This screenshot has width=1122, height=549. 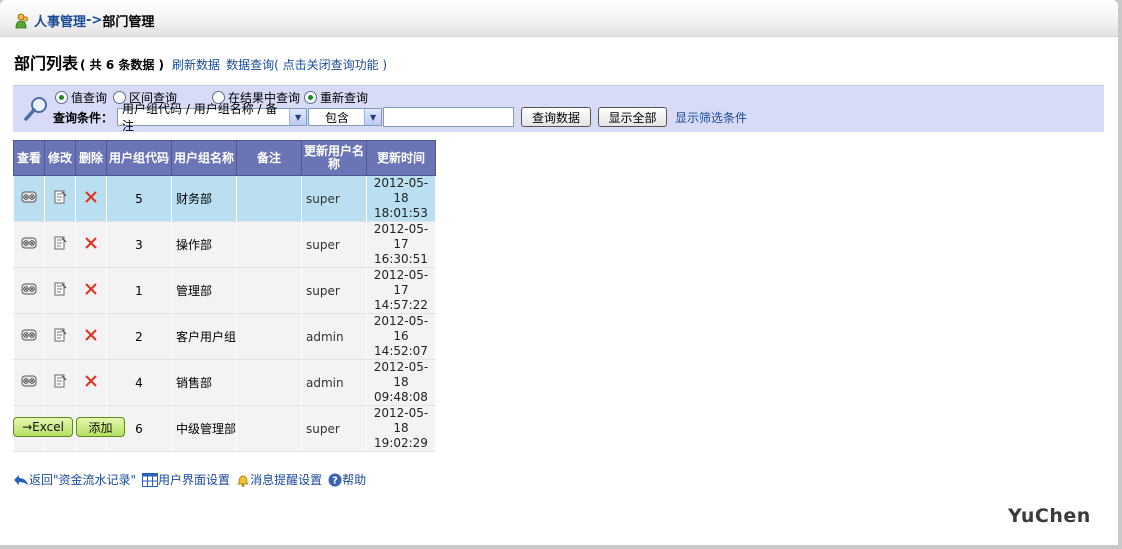 I want to click on notify-settings-link: 消息提醒设置, so click(x=279, y=479).